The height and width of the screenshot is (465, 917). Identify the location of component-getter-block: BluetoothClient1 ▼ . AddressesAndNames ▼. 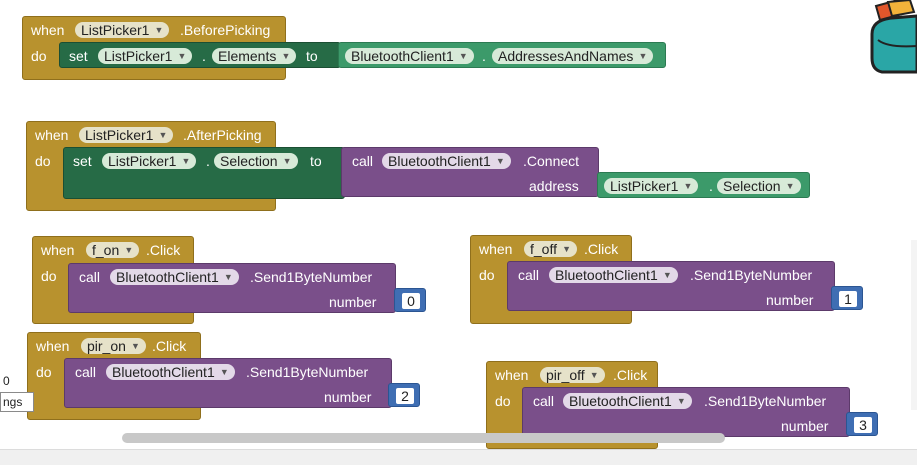
(502, 55).